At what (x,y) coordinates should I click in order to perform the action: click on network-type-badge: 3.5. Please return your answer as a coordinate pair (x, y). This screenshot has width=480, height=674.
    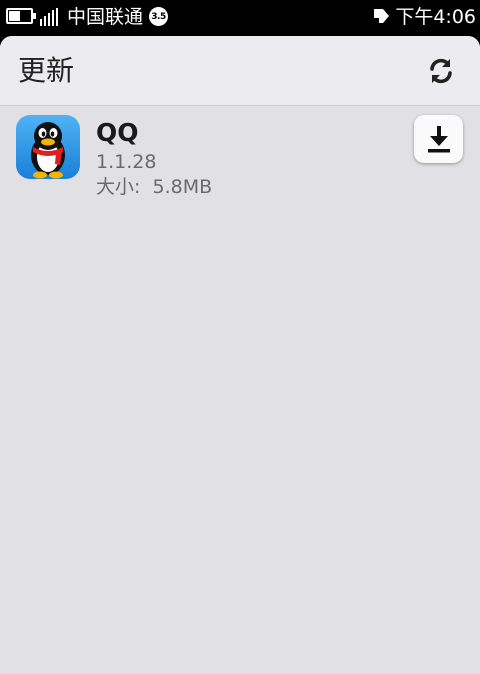
    Looking at the image, I should click on (158, 16).